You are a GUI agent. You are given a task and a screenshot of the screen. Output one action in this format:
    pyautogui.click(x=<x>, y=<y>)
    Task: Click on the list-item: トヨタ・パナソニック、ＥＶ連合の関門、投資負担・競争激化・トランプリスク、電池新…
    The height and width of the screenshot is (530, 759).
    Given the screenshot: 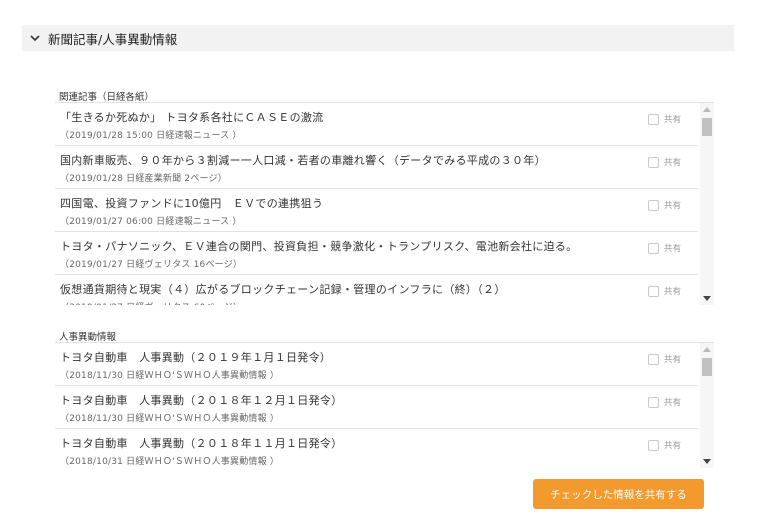 What is the action you would take?
    pyautogui.click(x=376, y=253)
    